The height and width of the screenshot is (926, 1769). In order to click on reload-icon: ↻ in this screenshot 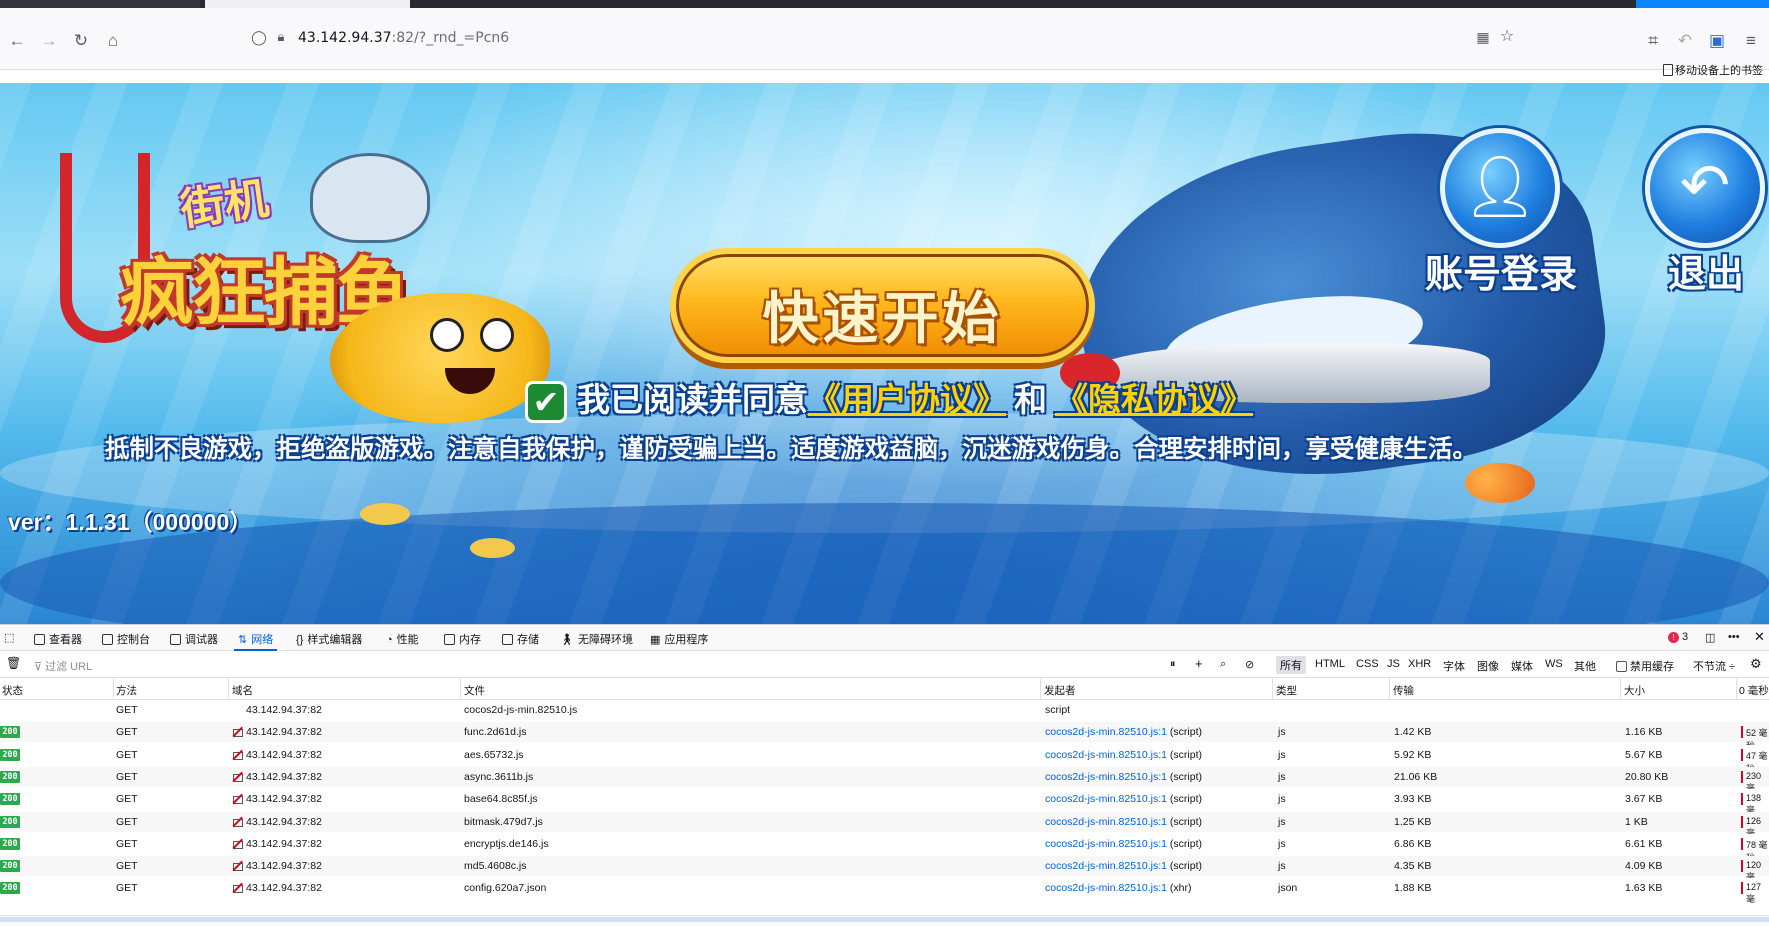, I will do `click(81, 41)`.